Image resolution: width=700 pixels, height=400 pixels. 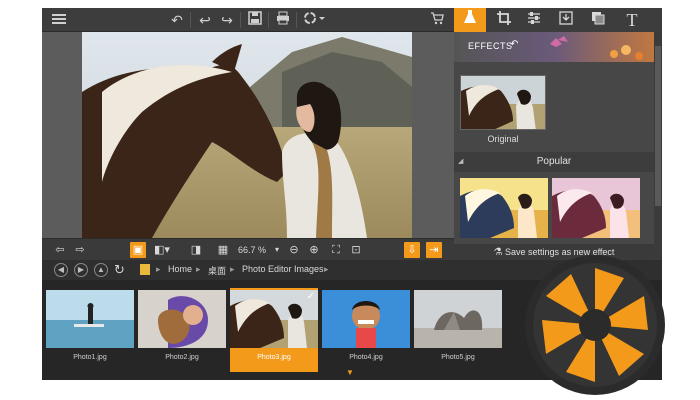 I want to click on panel-tabs: T, so click(x=558, y=20).